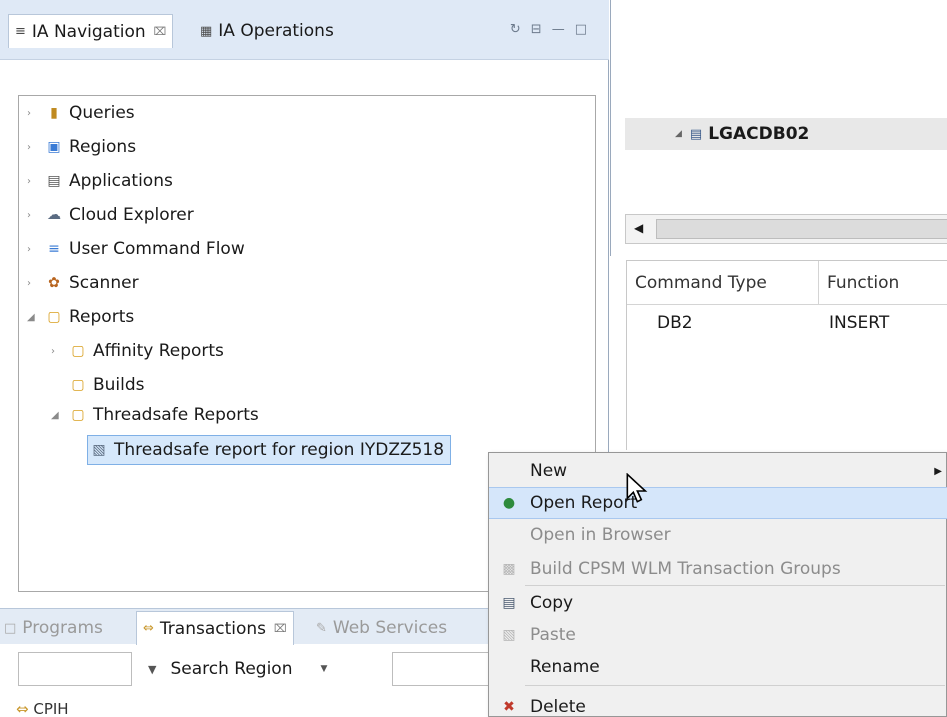  Describe the element at coordinates (269, 450) in the screenshot. I see `tree-item-threadsafe-report-iydzz518: ▧ Threadsafe report for region IYDZZ518` at that location.